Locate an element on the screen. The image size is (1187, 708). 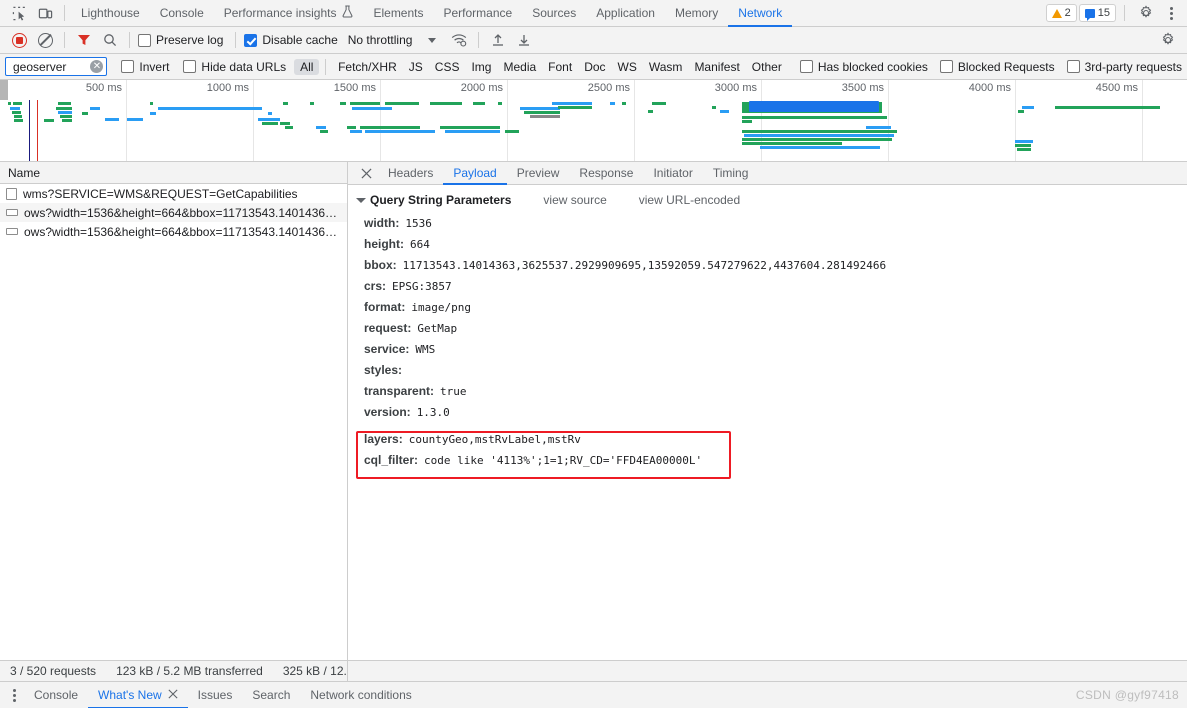
tab-network: Network is located at coordinates (760, 13).